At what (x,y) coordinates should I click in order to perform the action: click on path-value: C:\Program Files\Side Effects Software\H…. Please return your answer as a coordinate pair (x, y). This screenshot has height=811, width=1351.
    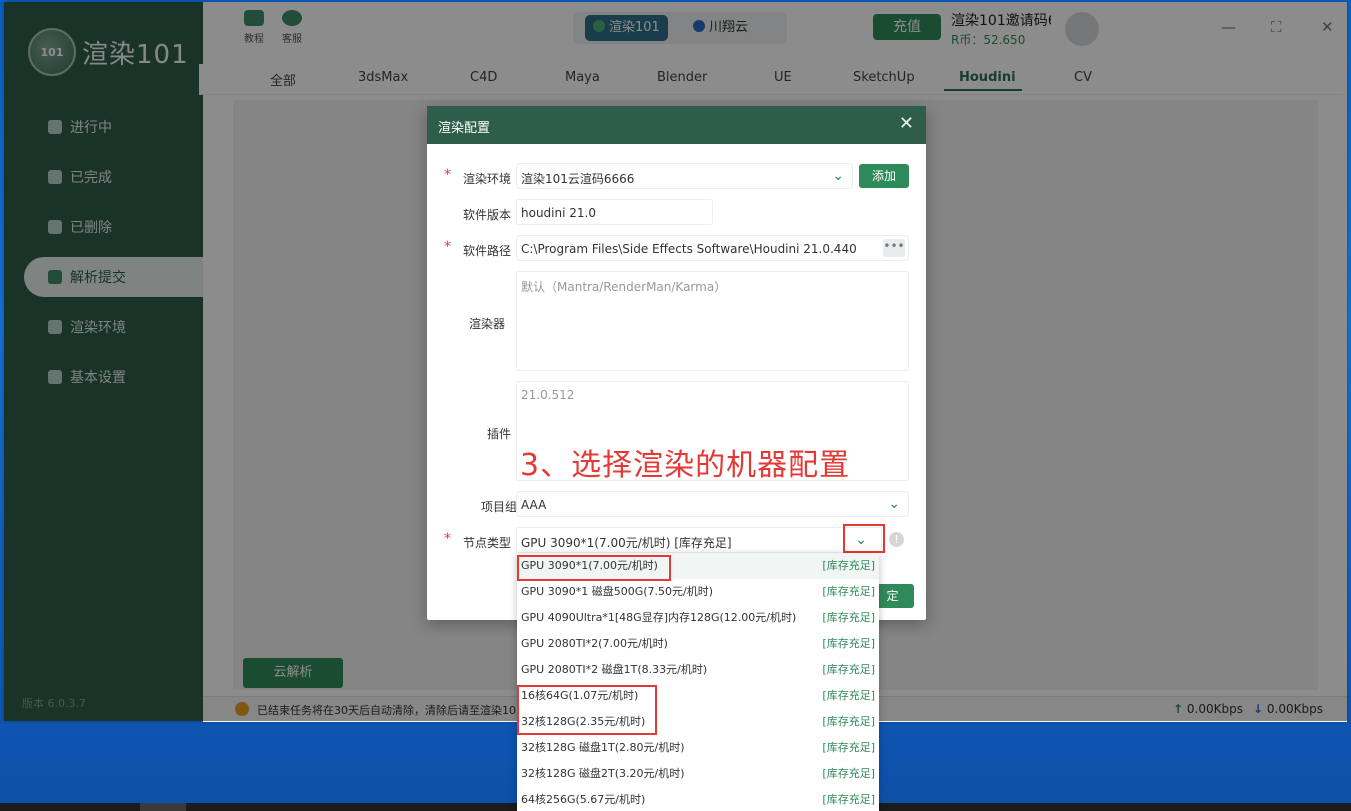
    Looking at the image, I should click on (689, 249).